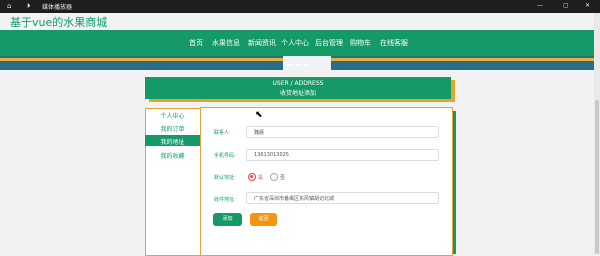 This screenshot has height=256, width=600. What do you see at coordinates (566, 5) in the screenshot?
I see `maximize-icon: ▢` at bounding box center [566, 5].